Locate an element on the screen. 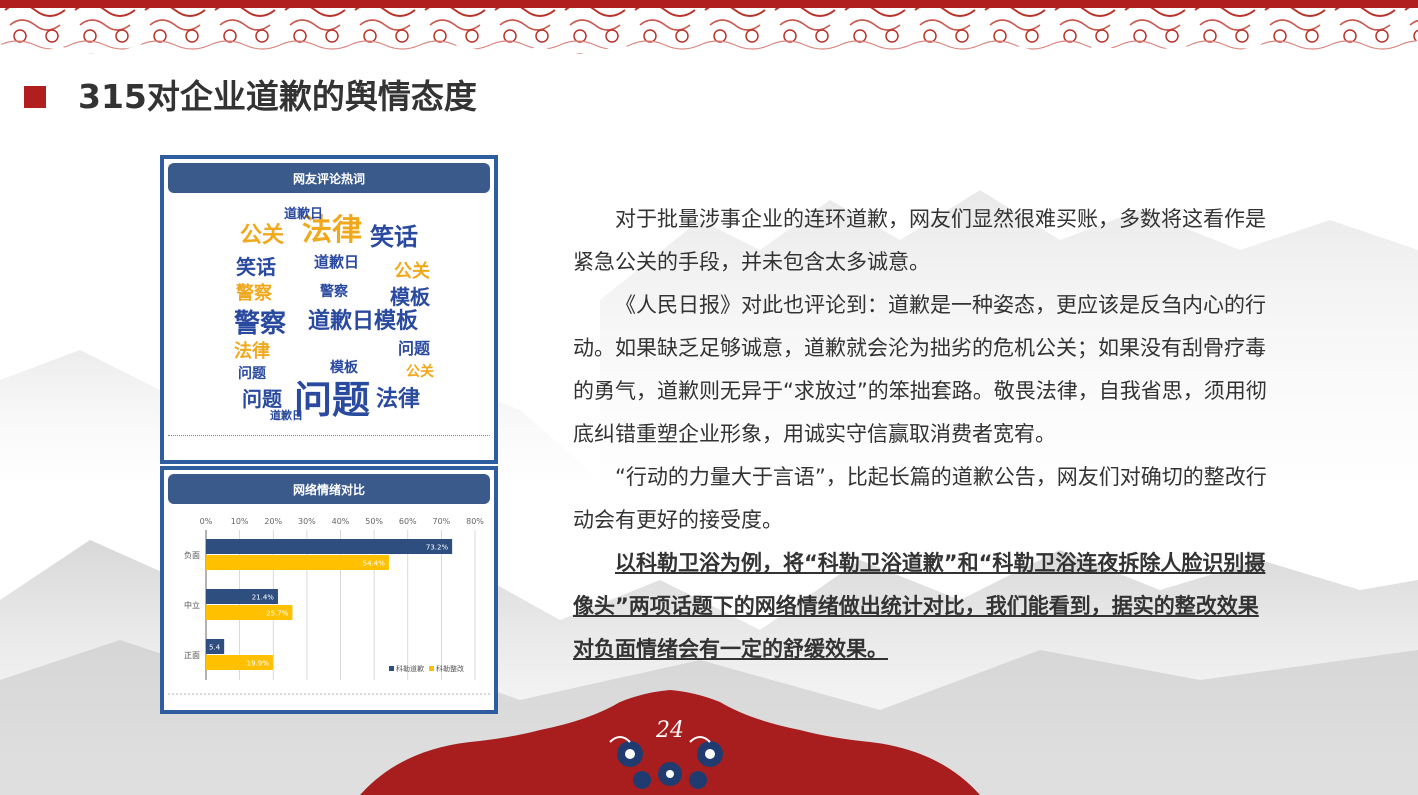 The image size is (1418, 795). wordcloud-panel-header: 网友评论热词 is located at coordinates (329, 178).